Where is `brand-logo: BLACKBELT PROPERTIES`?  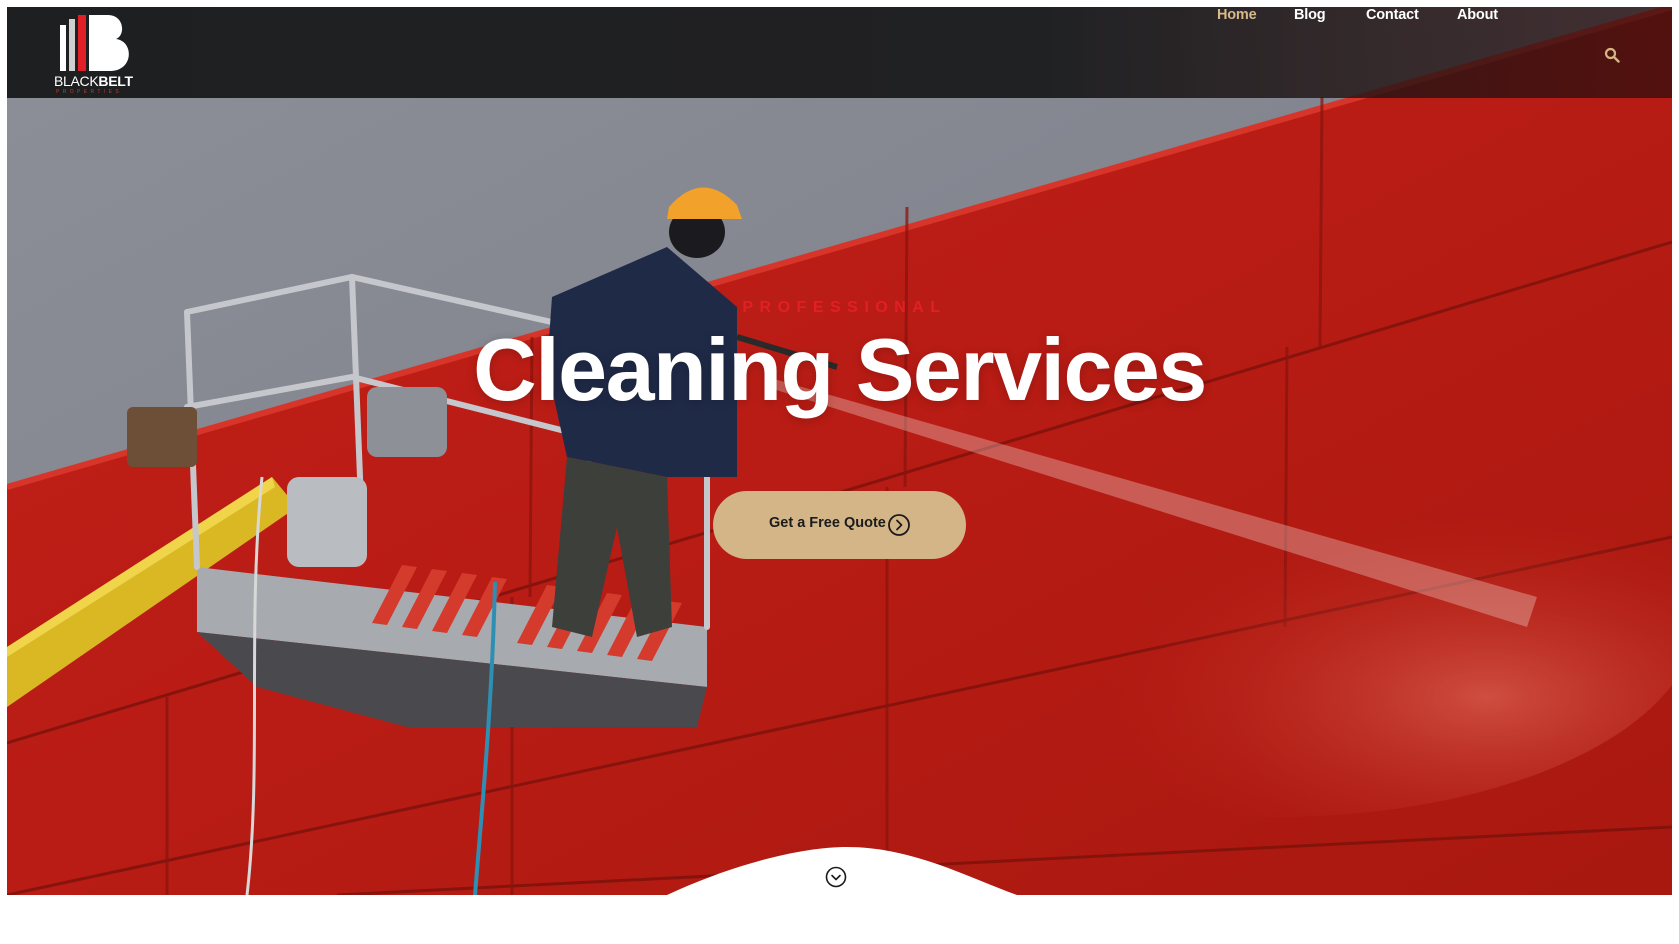
brand-logo: BLACKBELT PROPERTIES is located at coordinates (99, 55).